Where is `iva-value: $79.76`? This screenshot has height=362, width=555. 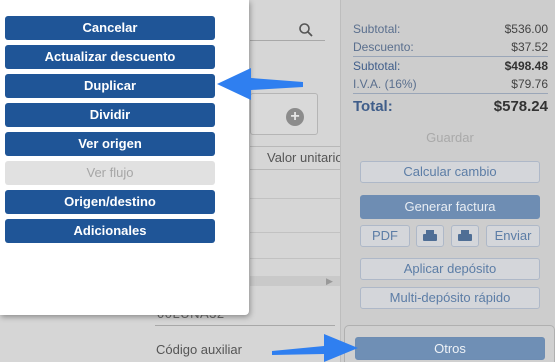
iva-value: $79.76 is located at coordinates (529, 84).